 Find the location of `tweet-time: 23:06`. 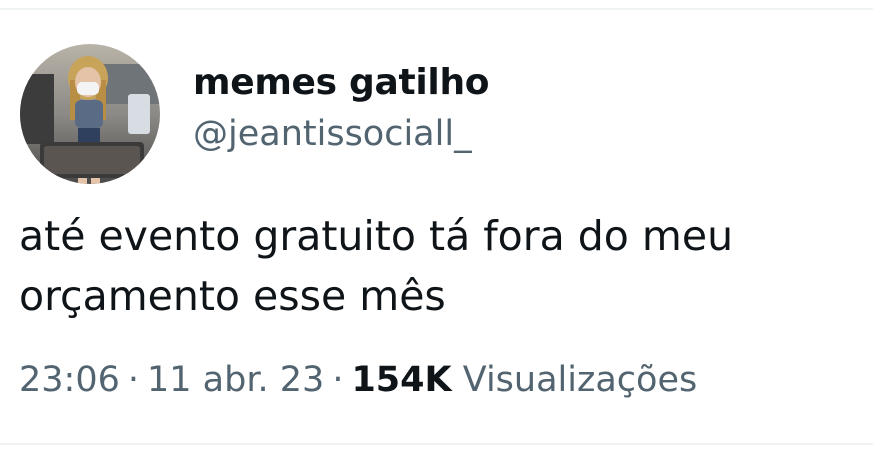

tweet-time: 23:06 is located at coordinates (69, 380).